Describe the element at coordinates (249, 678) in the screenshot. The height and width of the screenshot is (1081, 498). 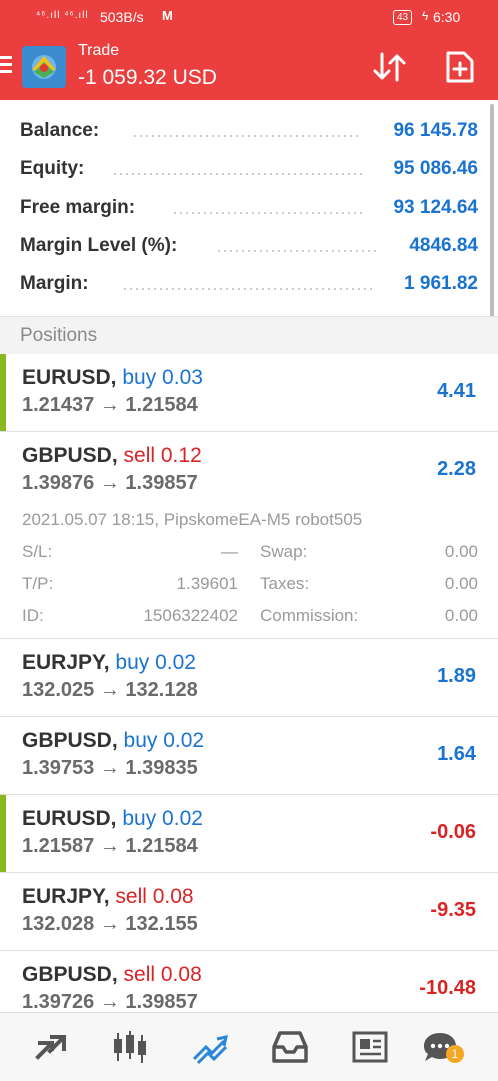
I see `position-row: EURJPY, buy 0.02 132.025 → 132.128 1.89` at that location.